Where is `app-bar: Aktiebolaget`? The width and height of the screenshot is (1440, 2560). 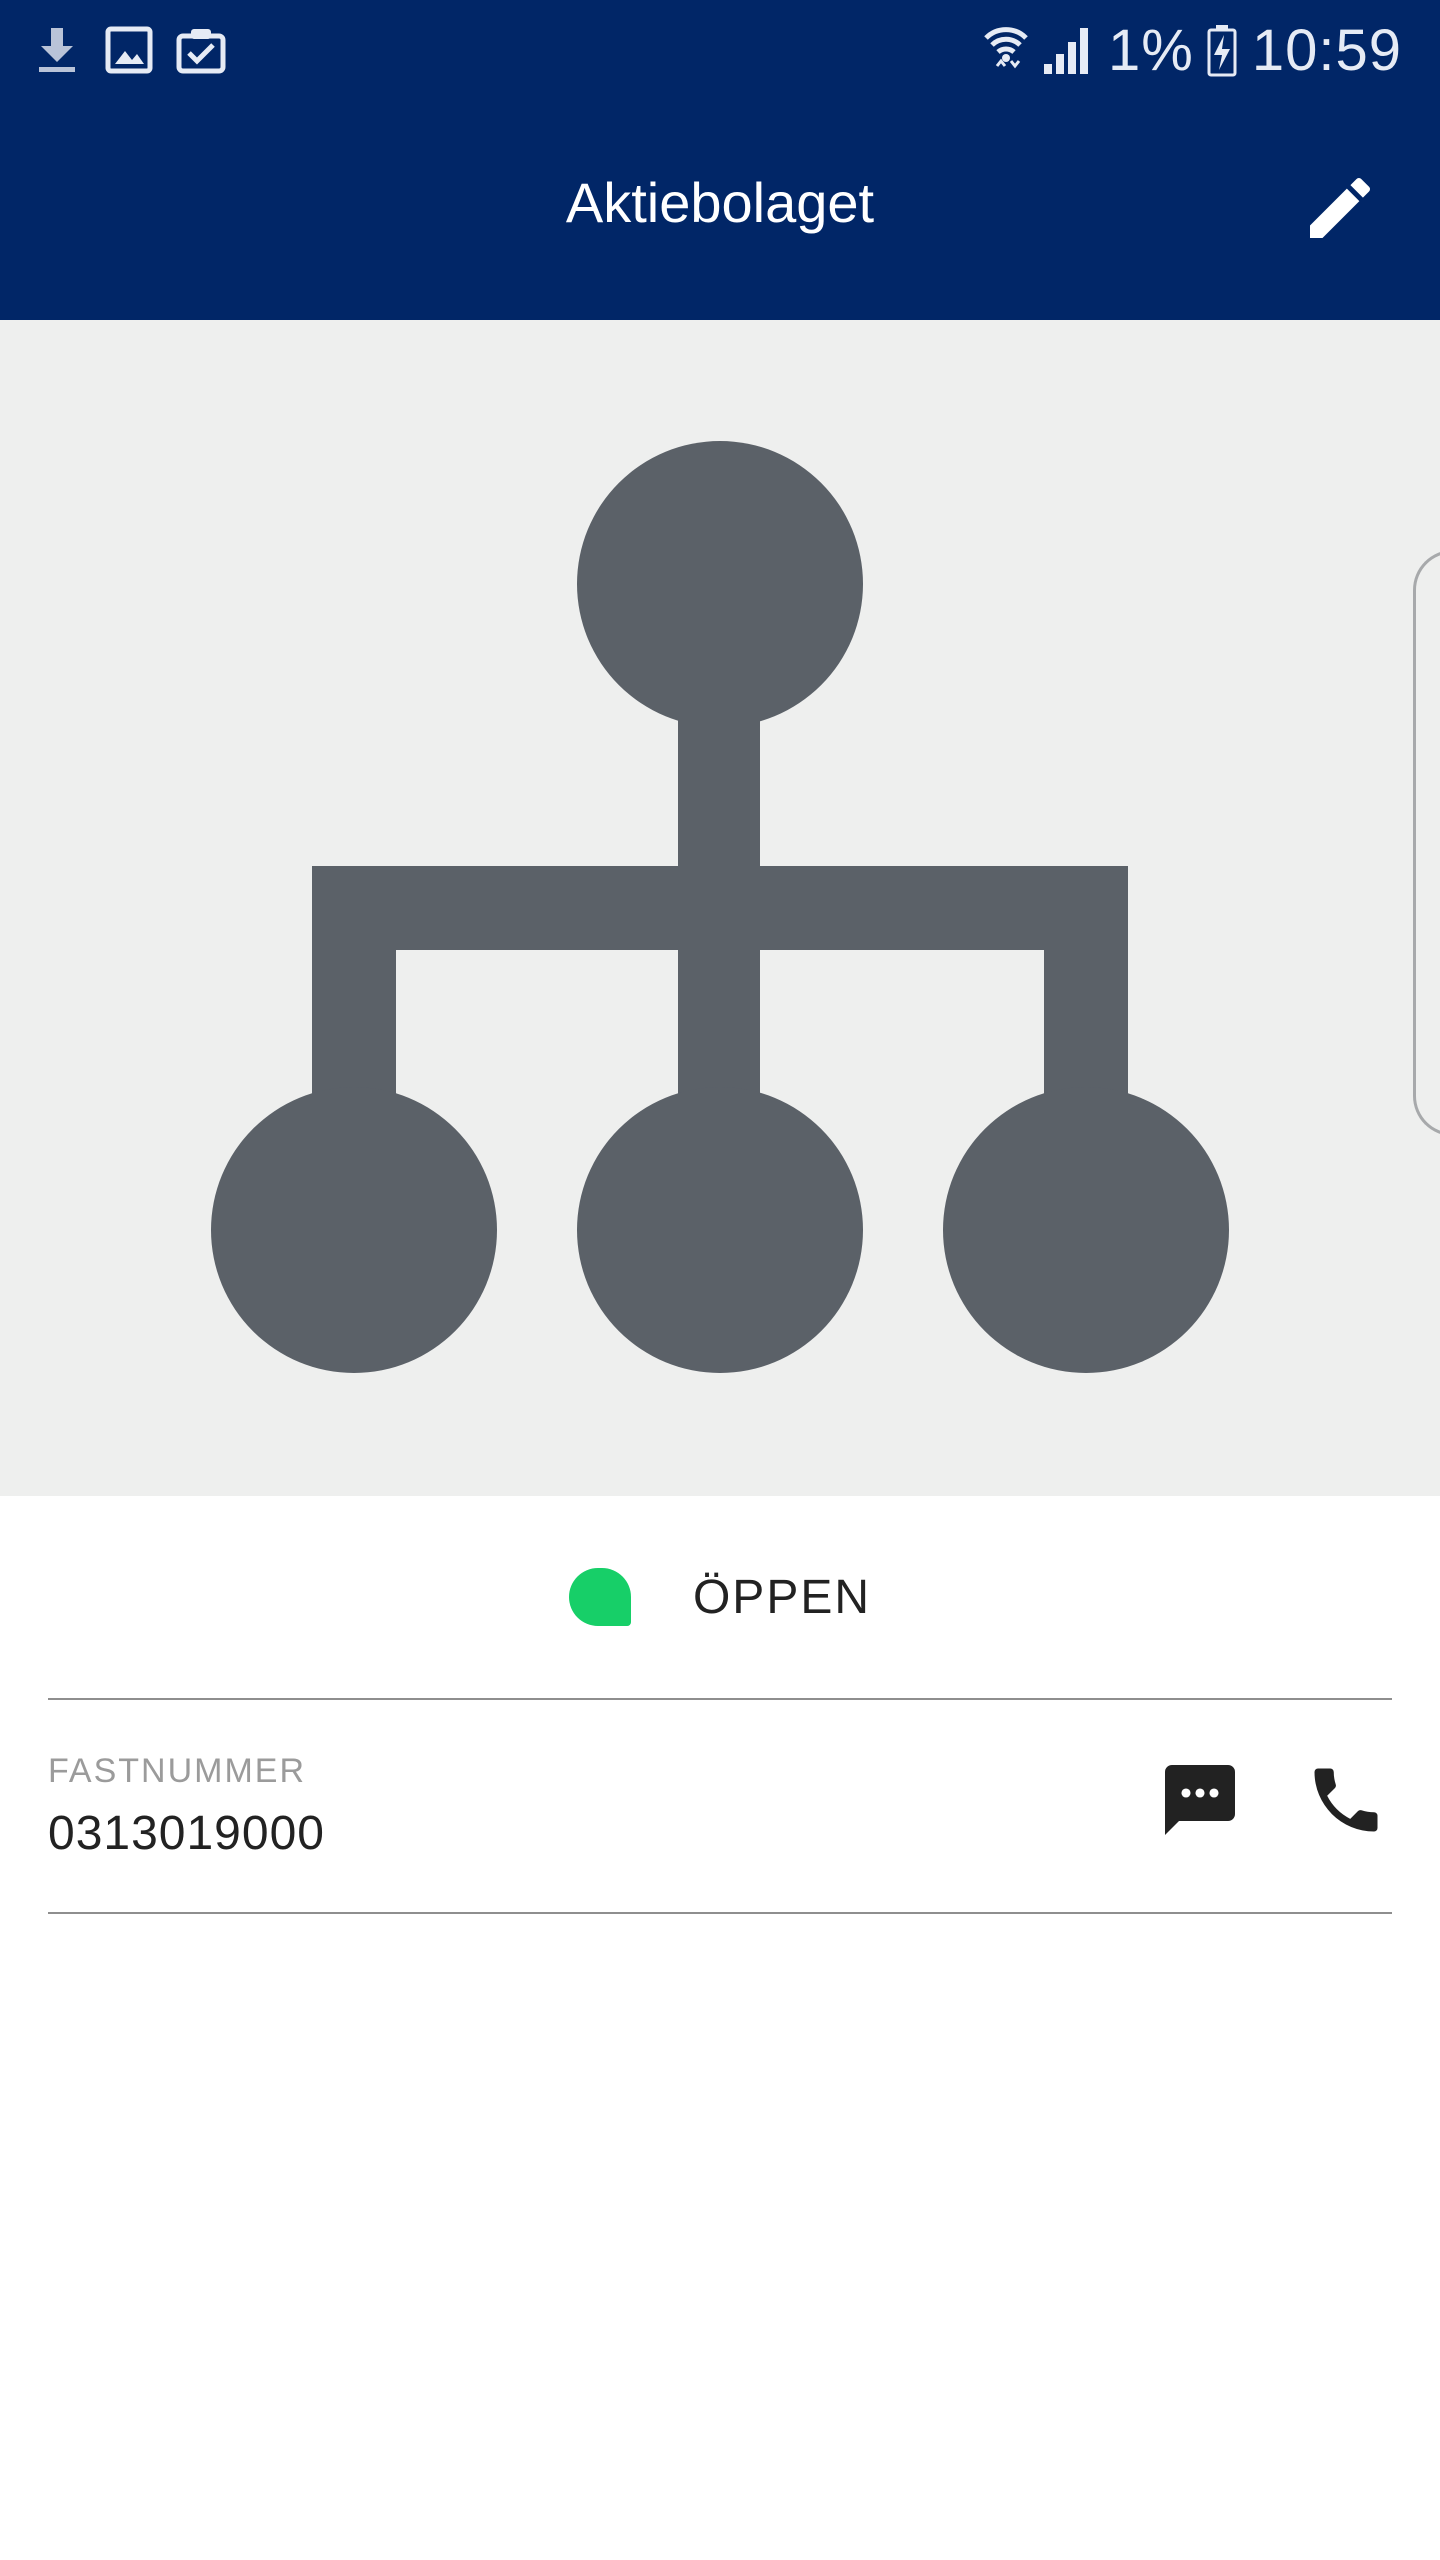
app-bar: Aktiebolaget is located at coordinates (720, 210).